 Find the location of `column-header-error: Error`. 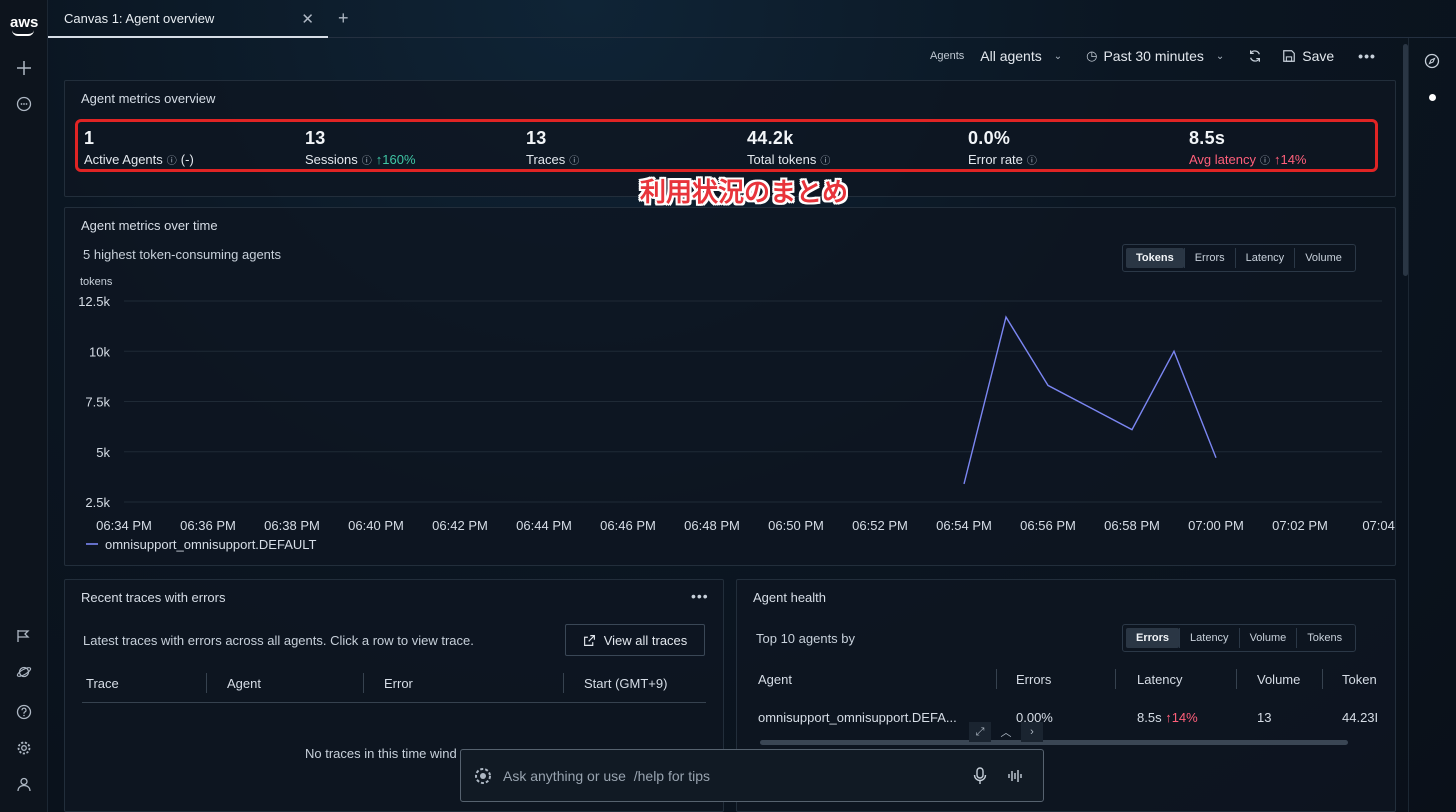

column-header-error: Error is located at coordinates (398, 683).